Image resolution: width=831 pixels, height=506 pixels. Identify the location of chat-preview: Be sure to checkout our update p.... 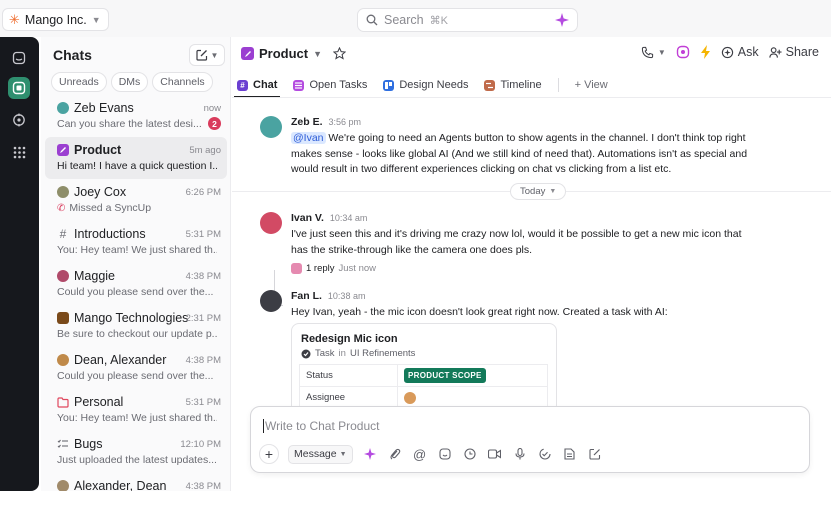
(137, 334).